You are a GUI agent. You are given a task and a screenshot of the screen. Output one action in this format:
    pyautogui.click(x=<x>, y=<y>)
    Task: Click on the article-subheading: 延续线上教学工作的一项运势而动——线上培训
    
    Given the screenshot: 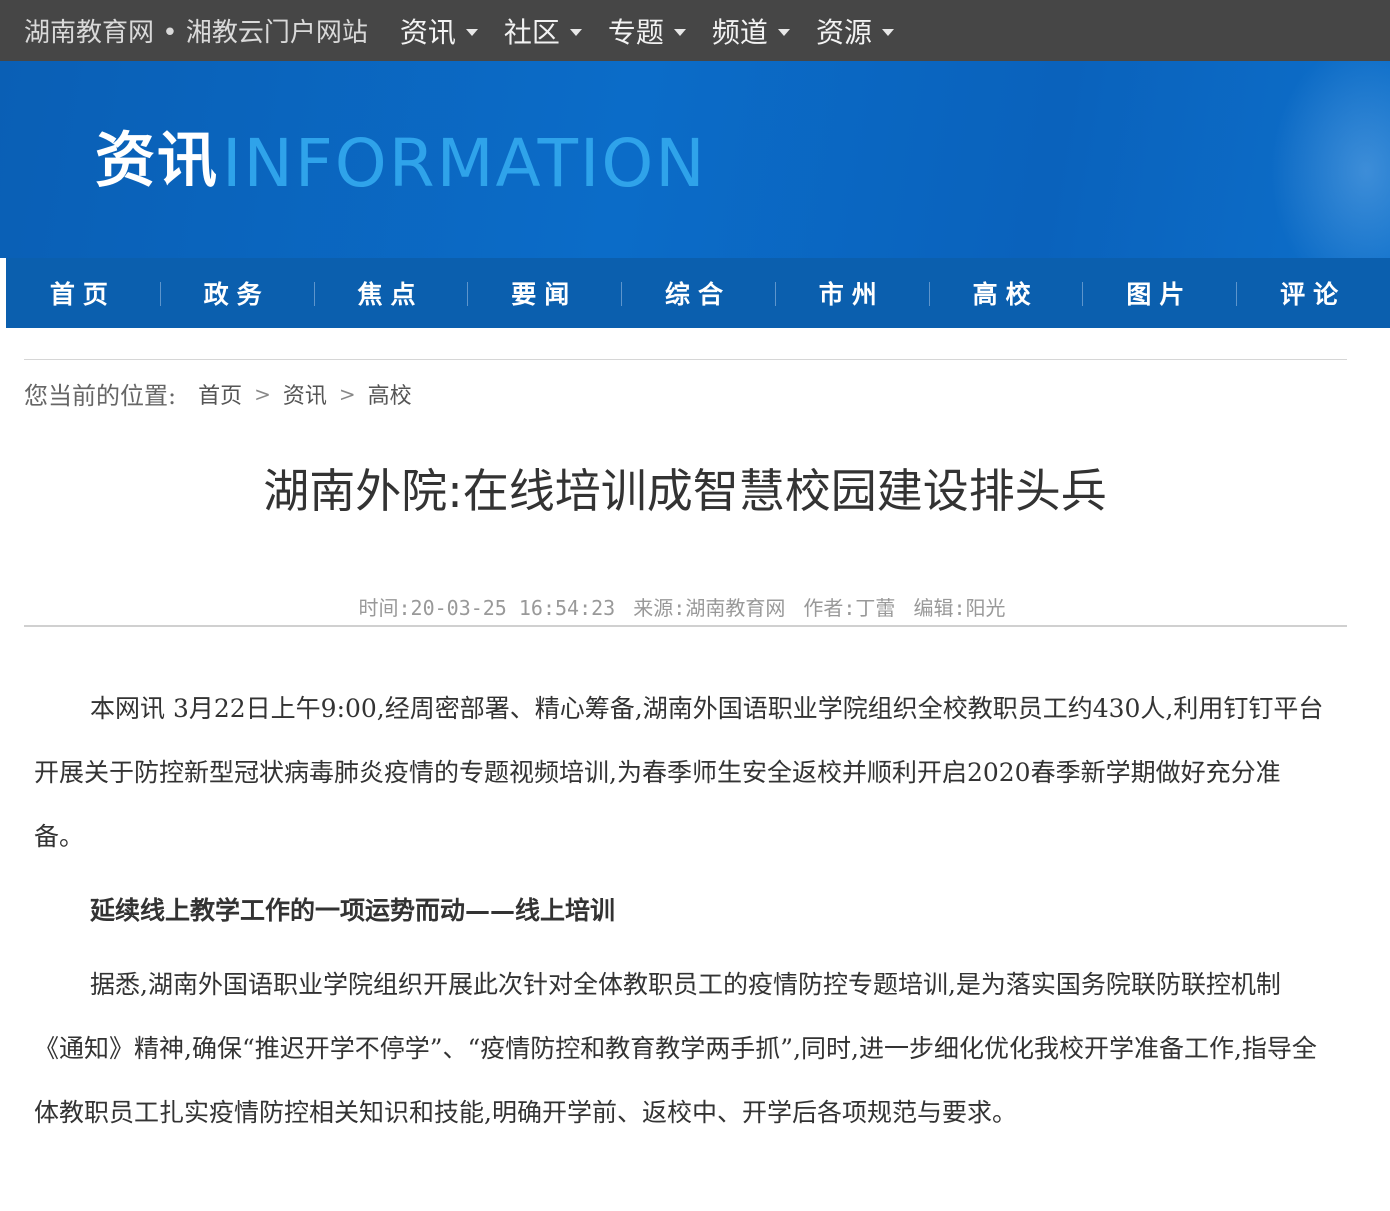 What is the action you would take?
    pyautogui.click(x=353, y=910)
    